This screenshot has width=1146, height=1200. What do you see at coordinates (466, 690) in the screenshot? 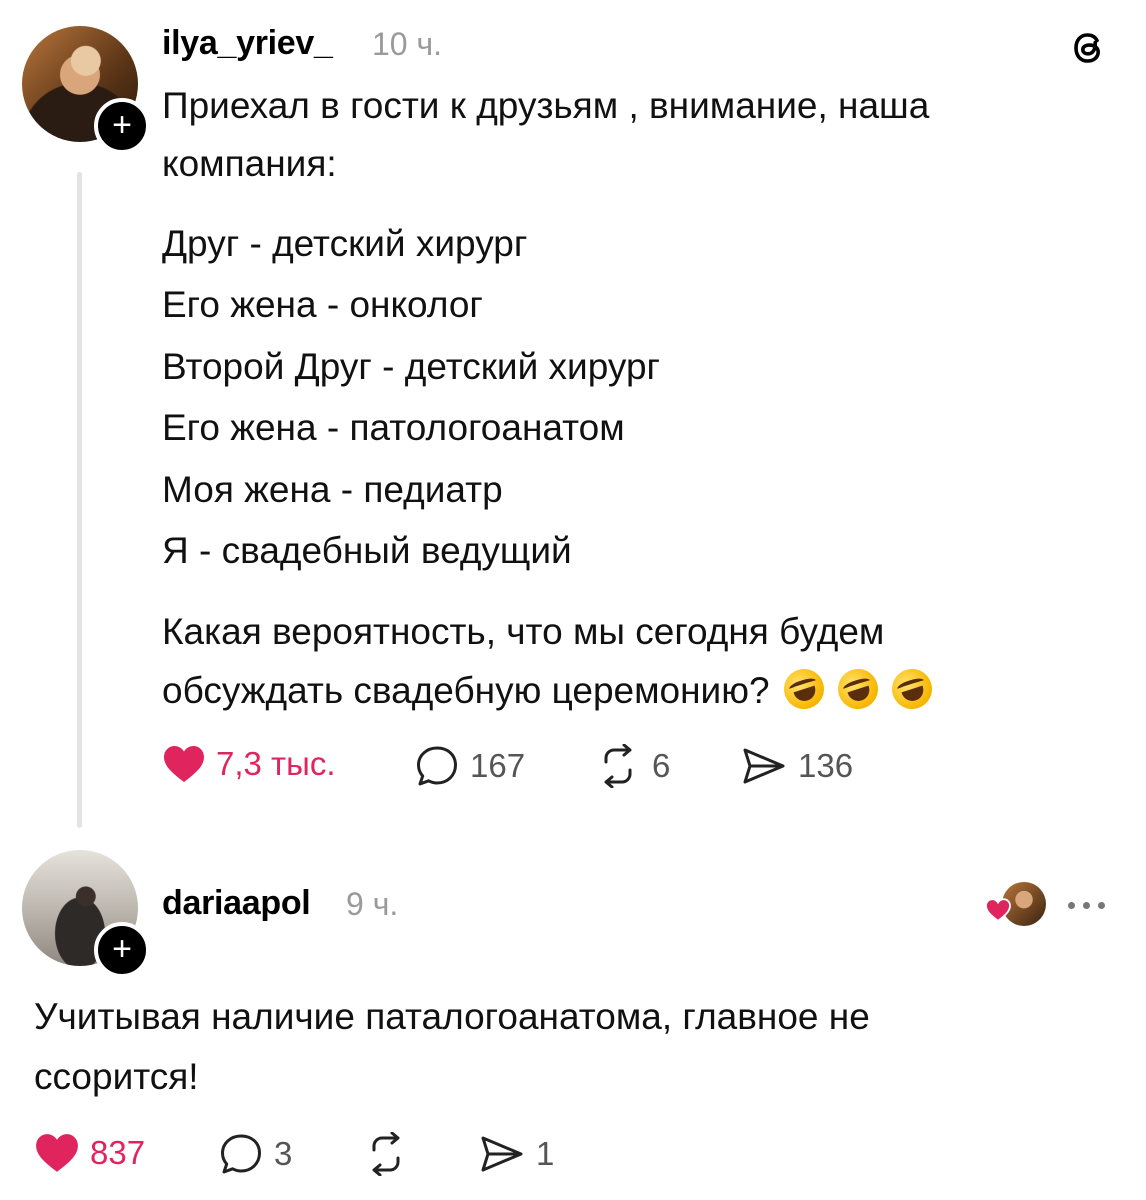
I see `post-line: обсуждать свадебную церемонию?` at bounding box center [466, 690].